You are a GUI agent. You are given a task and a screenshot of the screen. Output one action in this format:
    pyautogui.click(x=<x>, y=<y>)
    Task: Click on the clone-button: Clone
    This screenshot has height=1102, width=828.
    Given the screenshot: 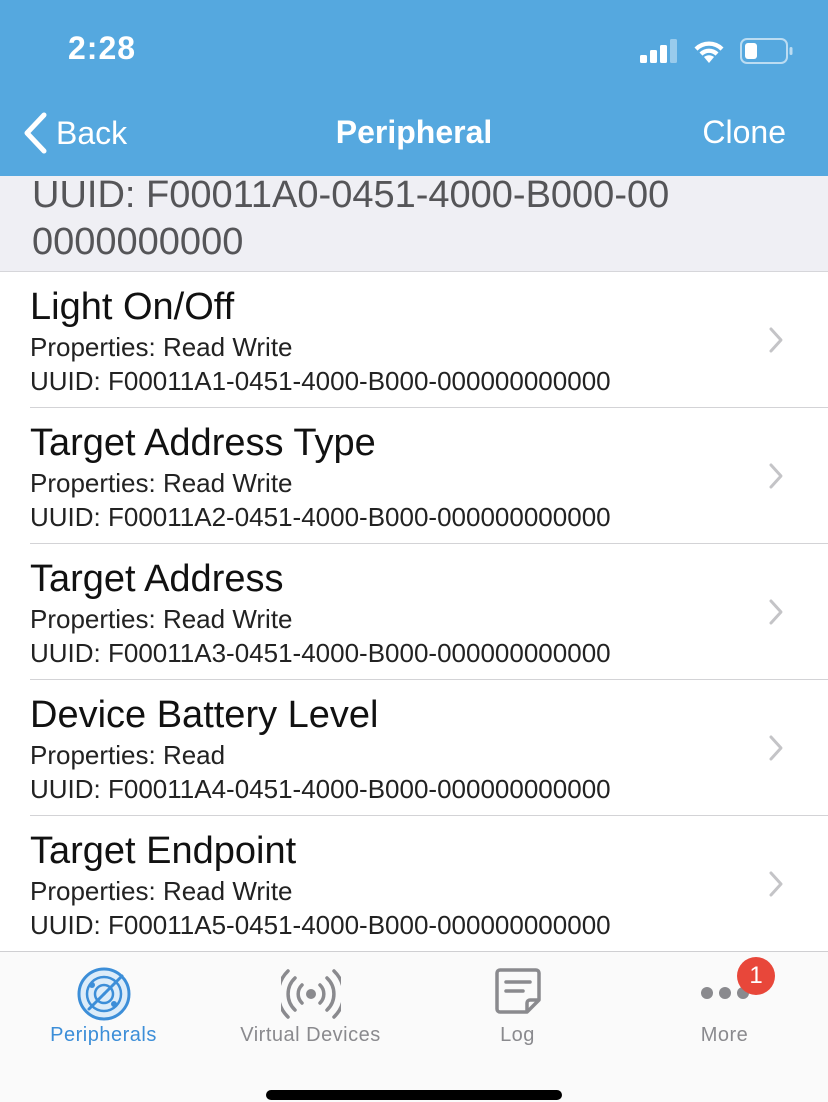 What is the action you would take?
    pyautogui.click(x=744, y=132)
    